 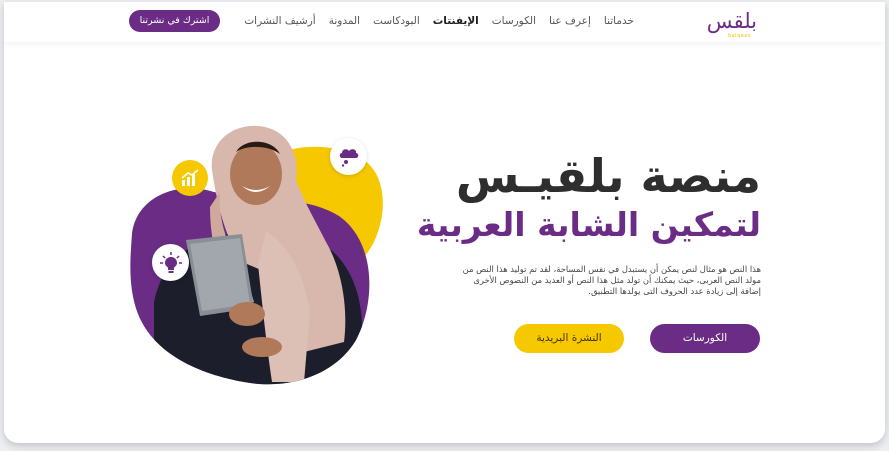 I want to click on nav-item-services: خدماتنا, so click(x=619, y=21).